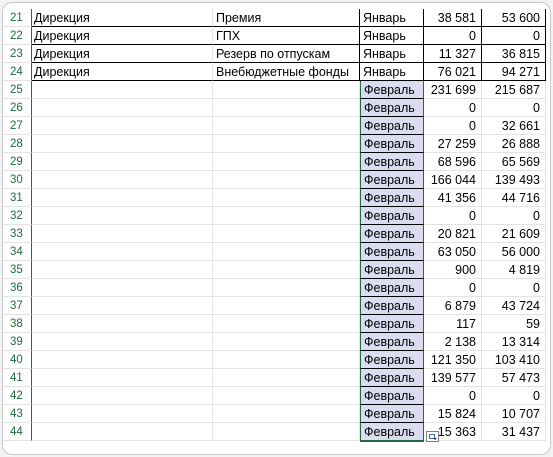  What do you see at coordinates (514, 432) in the screenshot?
I see `cell-value-2: 31 437` at bounding box center [514, 432].